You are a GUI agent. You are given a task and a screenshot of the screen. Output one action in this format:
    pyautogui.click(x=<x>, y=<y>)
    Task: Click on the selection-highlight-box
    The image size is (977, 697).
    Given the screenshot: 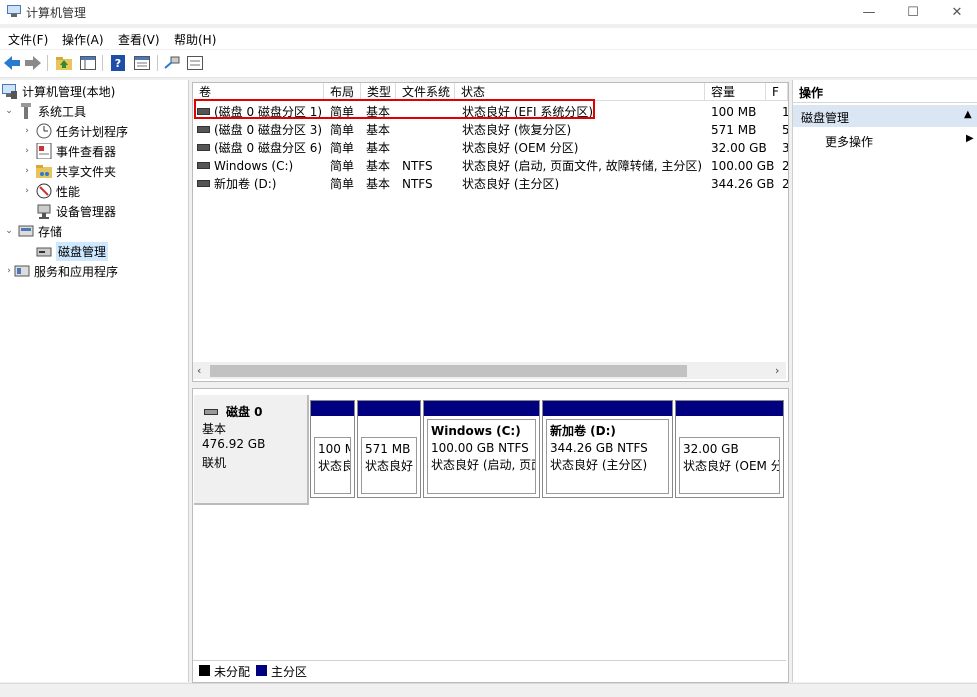 What is the action you would take?
    pyautogui.click(x=394, y=109)
    